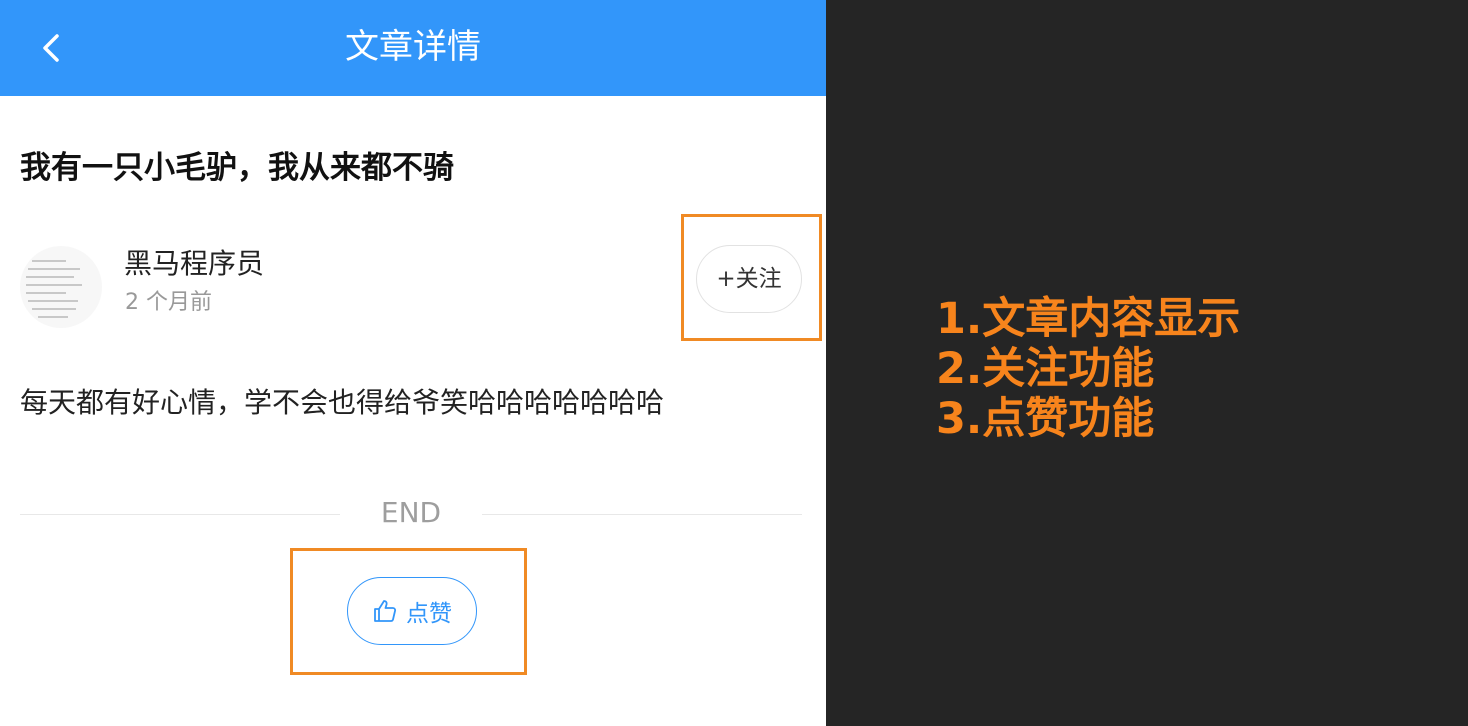 The width and height of the screenshot is (1468, 726). I want to click on post-time: 2 个月前, so click(168, 302).